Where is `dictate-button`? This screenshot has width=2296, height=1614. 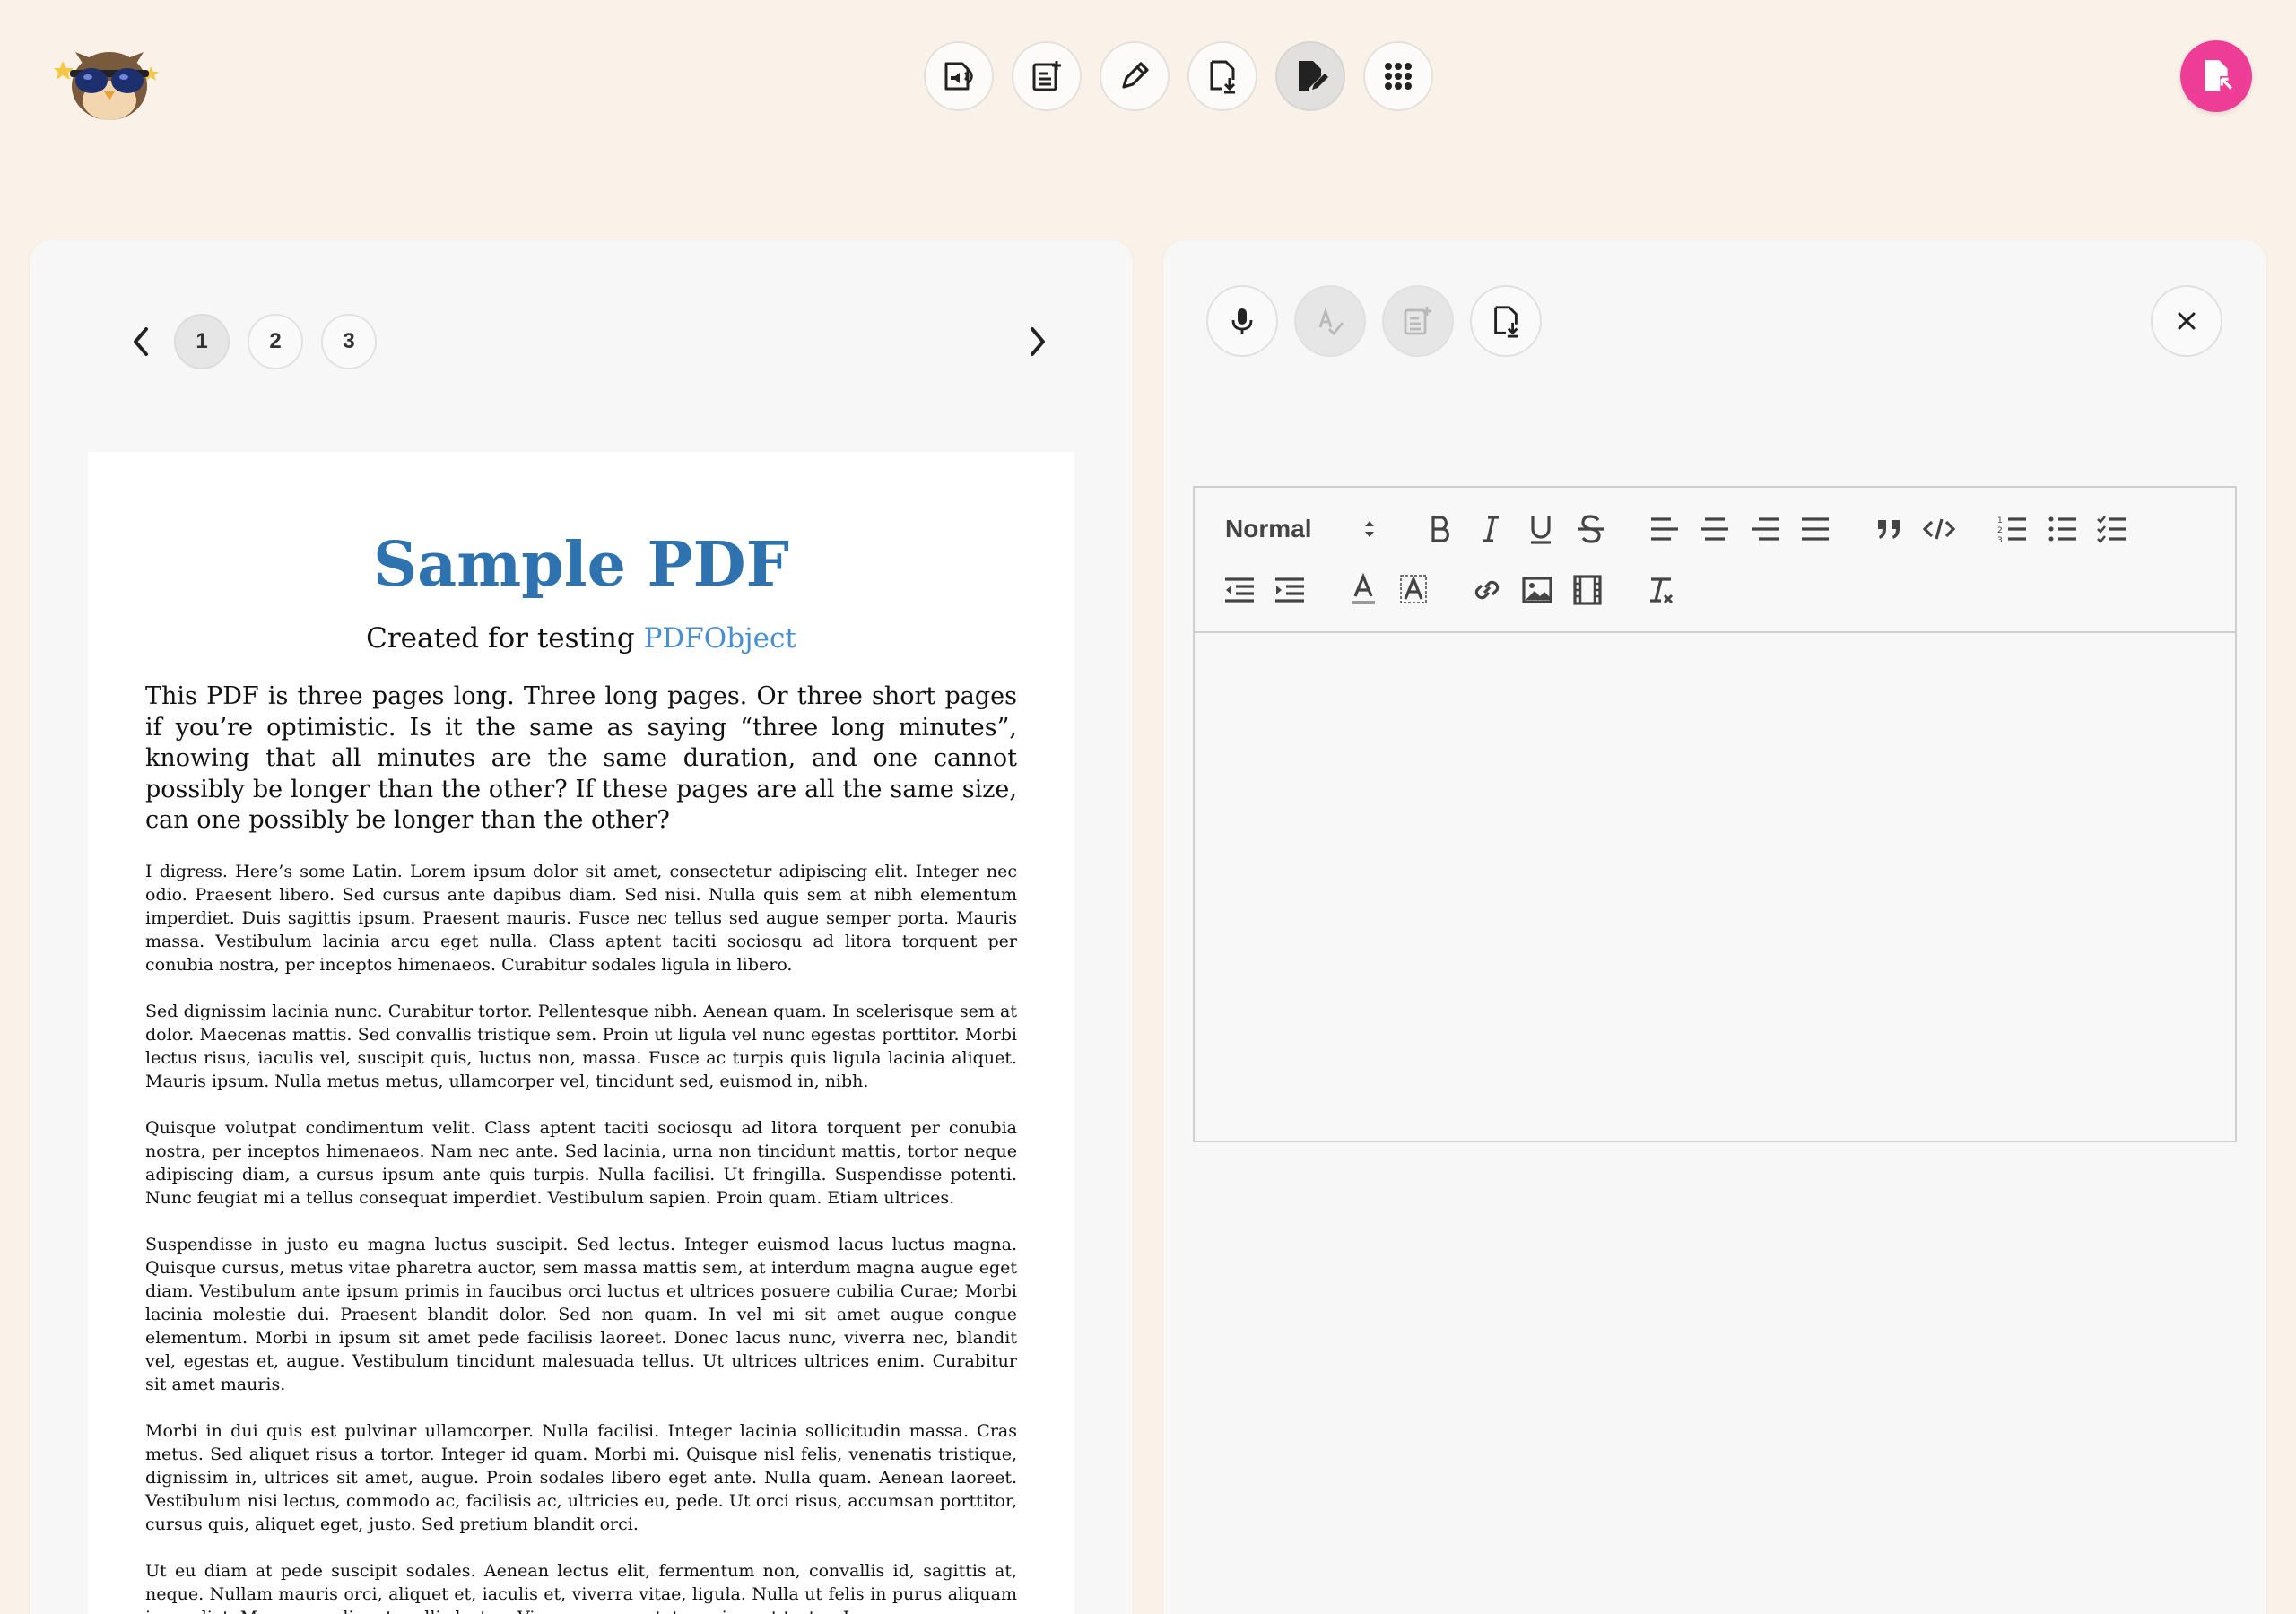 dictate-button is located at coordinates (1242, 321).